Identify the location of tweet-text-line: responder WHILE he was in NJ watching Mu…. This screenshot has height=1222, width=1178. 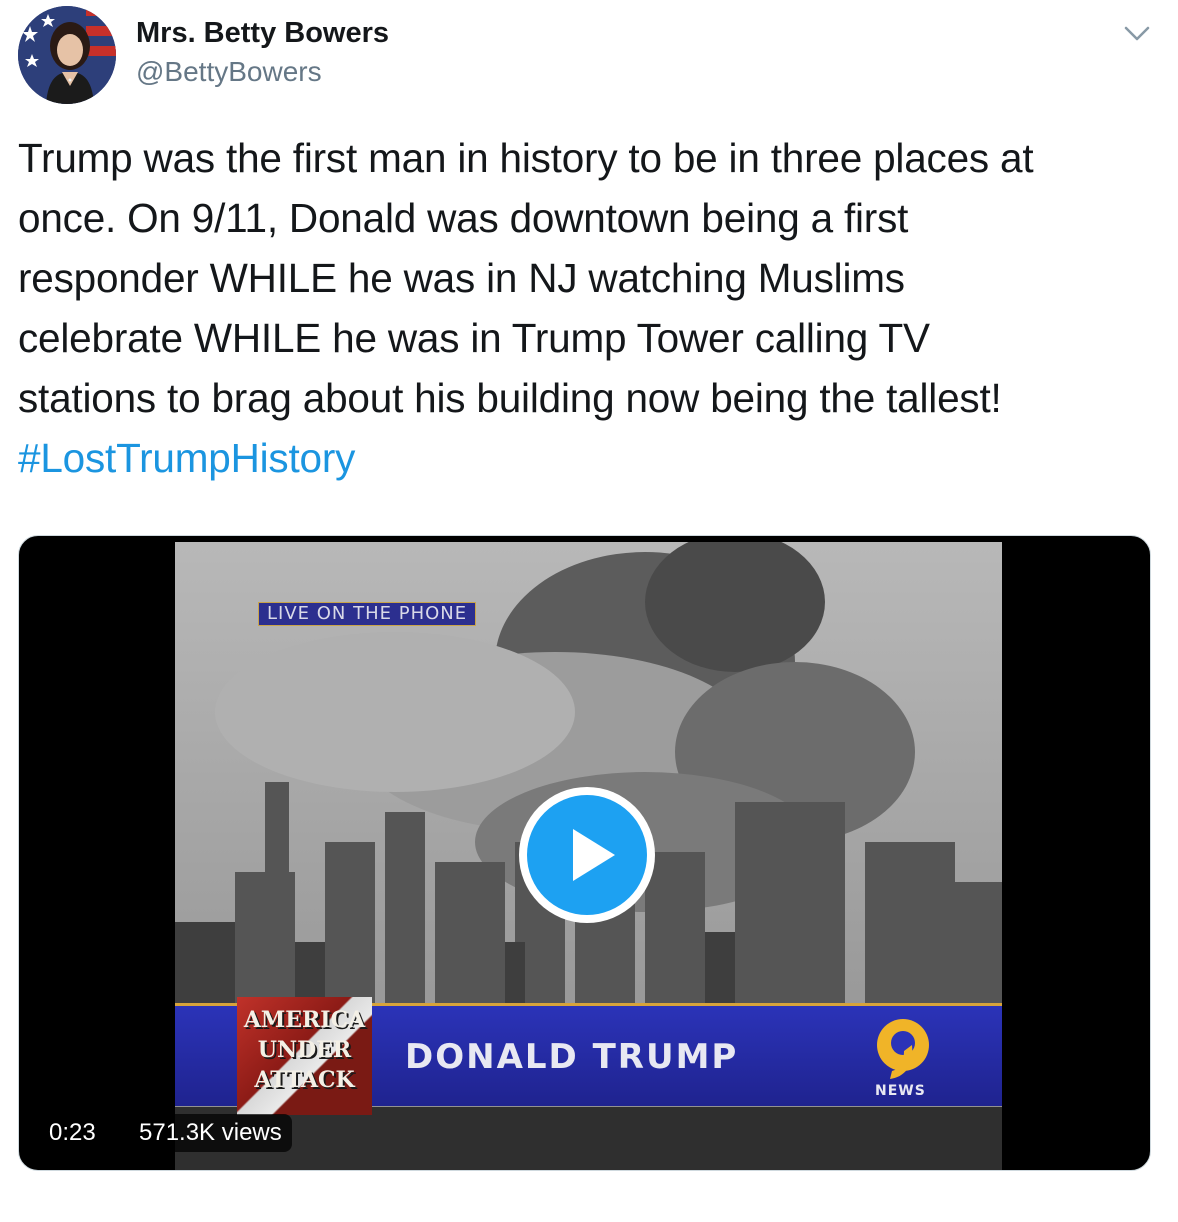
(461, 278).